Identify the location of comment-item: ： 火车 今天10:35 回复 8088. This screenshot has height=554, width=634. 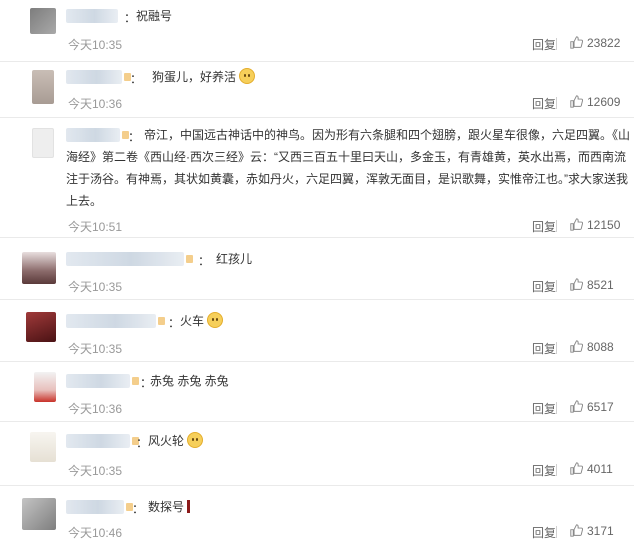
(317, 331).